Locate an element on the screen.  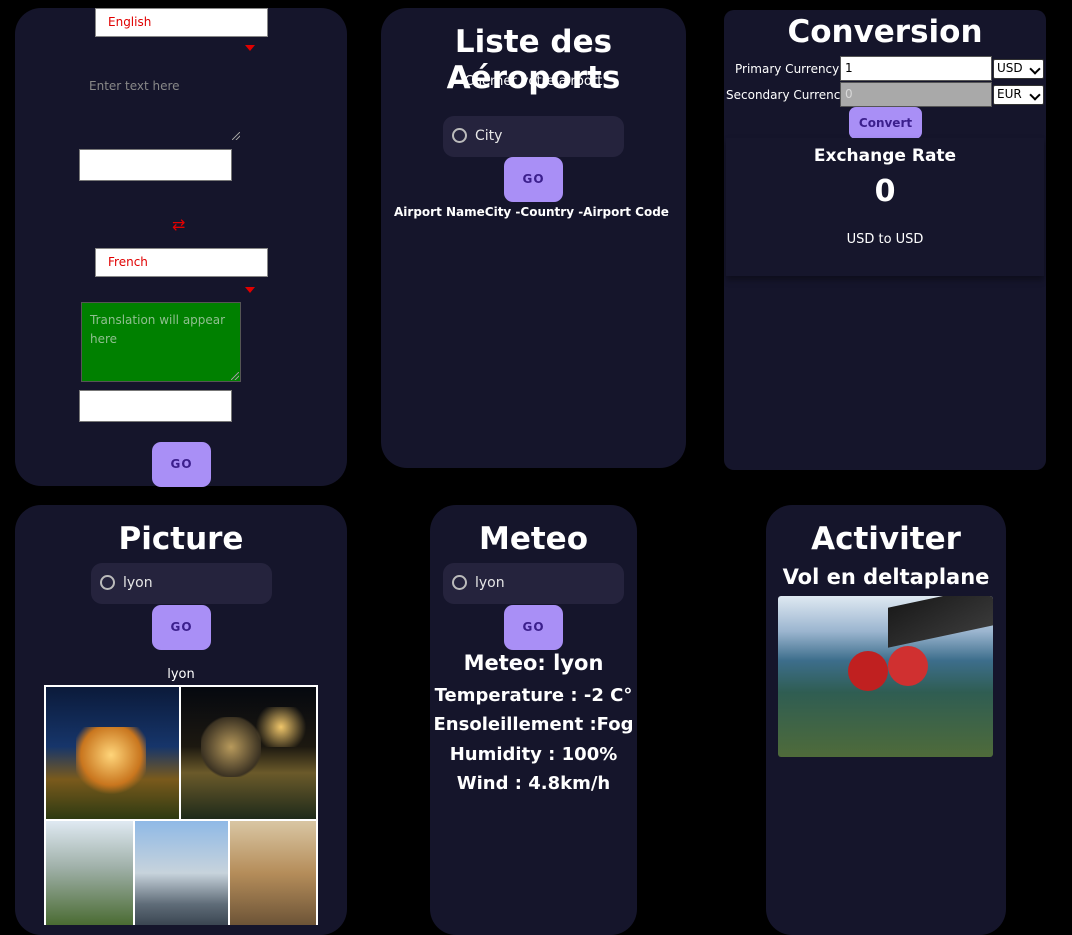
gallery-photo-greenhouse is located at coordinates (89, 873).